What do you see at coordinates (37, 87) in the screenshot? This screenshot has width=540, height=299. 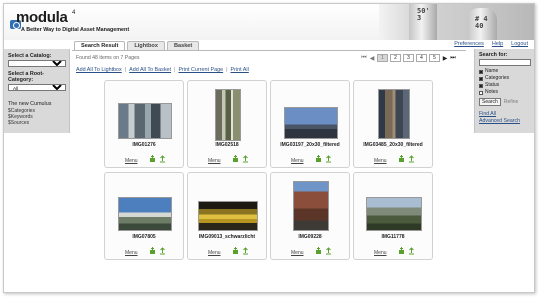 I see `root-category-select: All` at bounding box center [37, 87].